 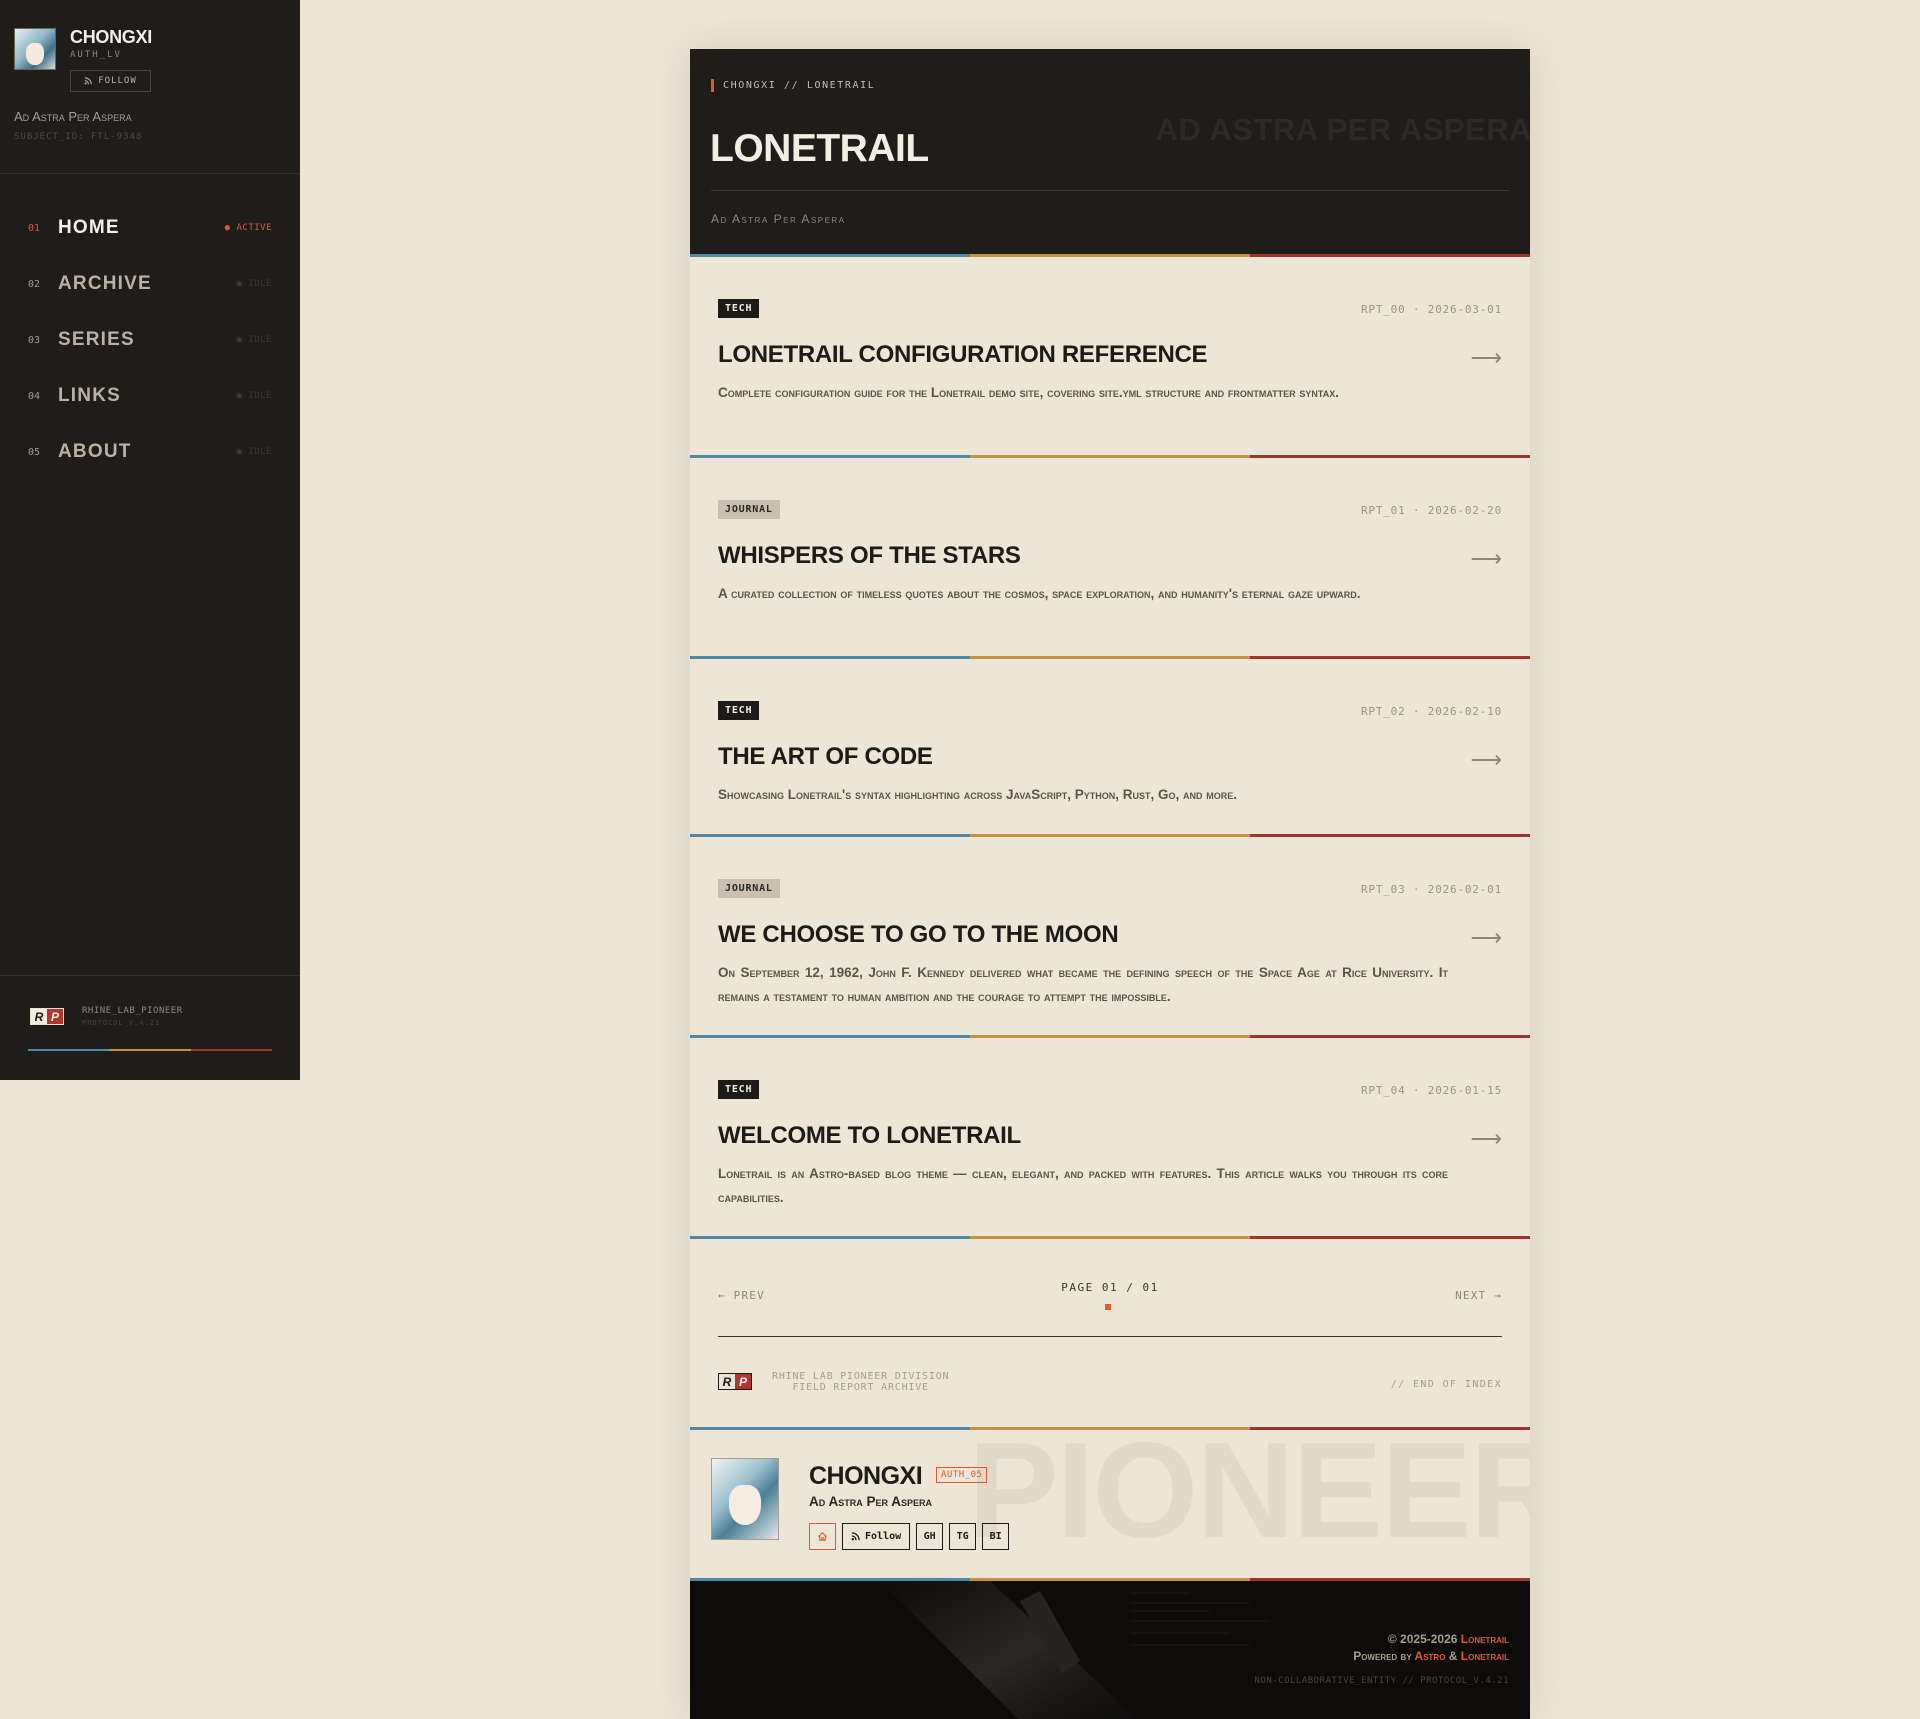 I want to click on nav-label: ABOUT, so click(x=95, y=451).